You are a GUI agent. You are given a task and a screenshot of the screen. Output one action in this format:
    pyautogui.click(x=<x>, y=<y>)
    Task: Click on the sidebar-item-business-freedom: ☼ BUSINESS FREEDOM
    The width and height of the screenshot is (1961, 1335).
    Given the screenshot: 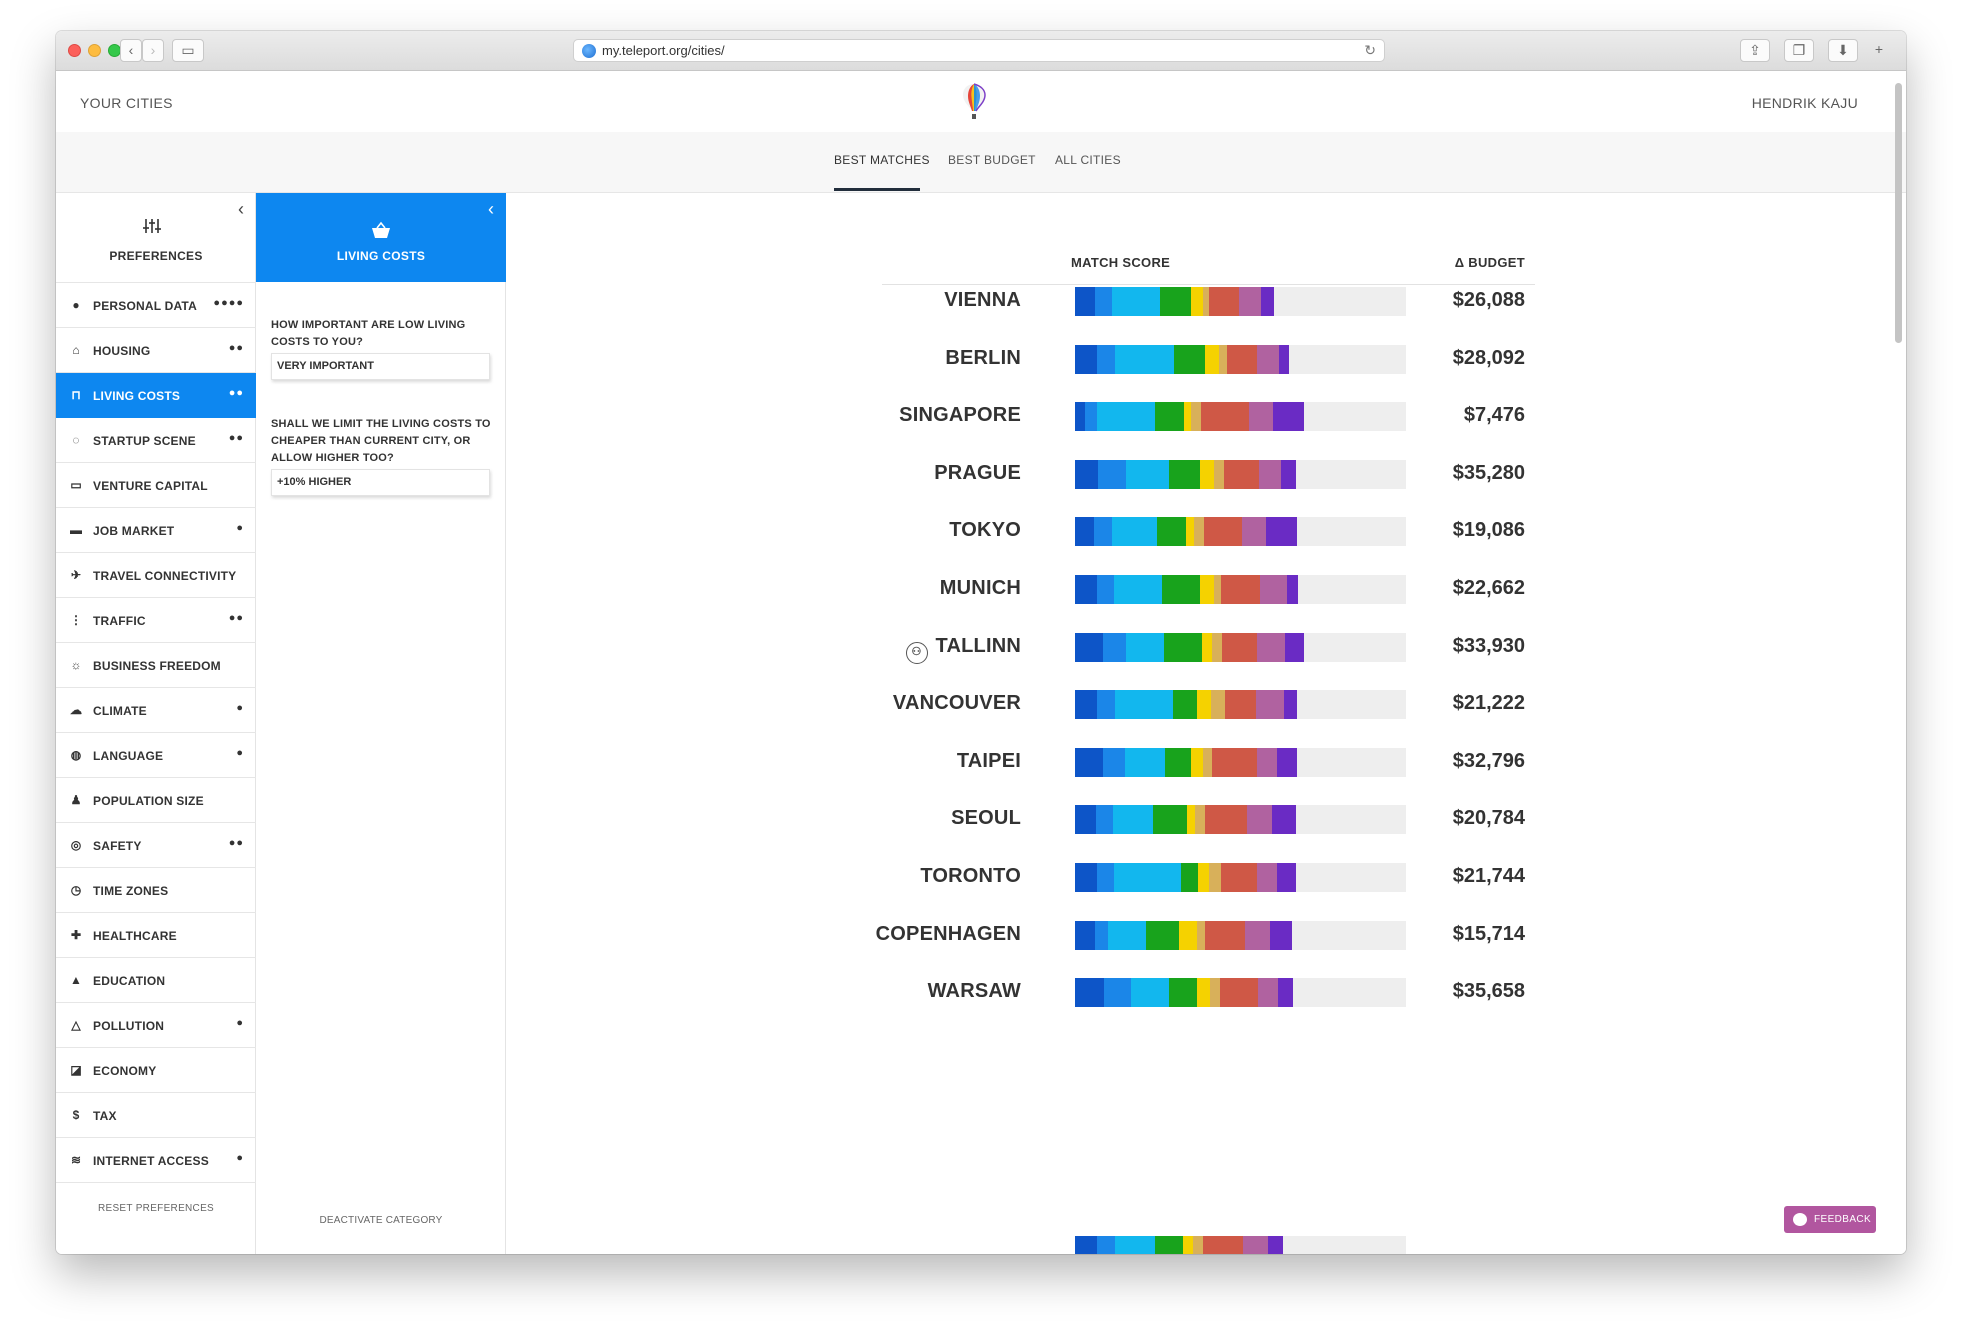 What is the action you would take?
    pyautogui.click(x=156, y=665)
    